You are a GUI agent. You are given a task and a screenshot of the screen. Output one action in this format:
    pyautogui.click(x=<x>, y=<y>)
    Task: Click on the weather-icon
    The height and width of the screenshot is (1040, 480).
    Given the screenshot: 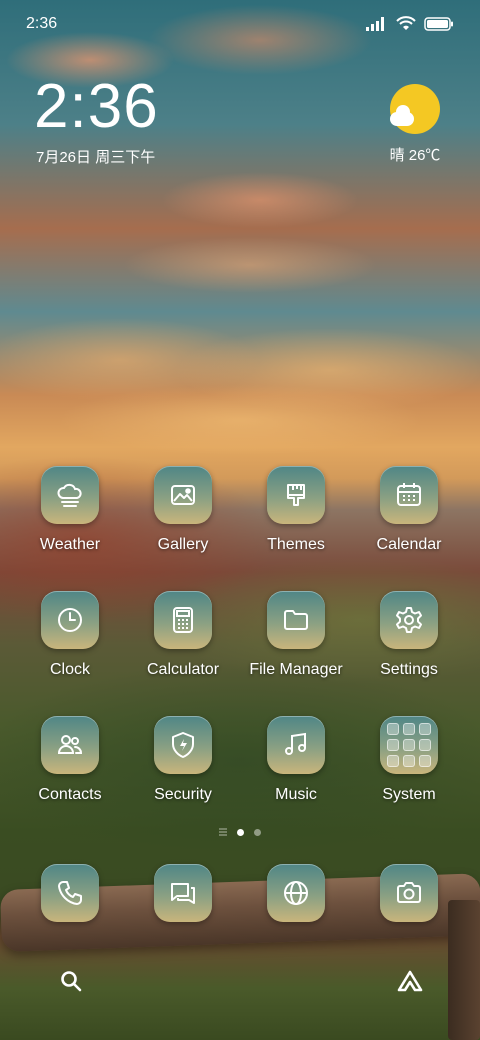 What is the action you would take?
    pyautogui.click(x=70, y=495)
    